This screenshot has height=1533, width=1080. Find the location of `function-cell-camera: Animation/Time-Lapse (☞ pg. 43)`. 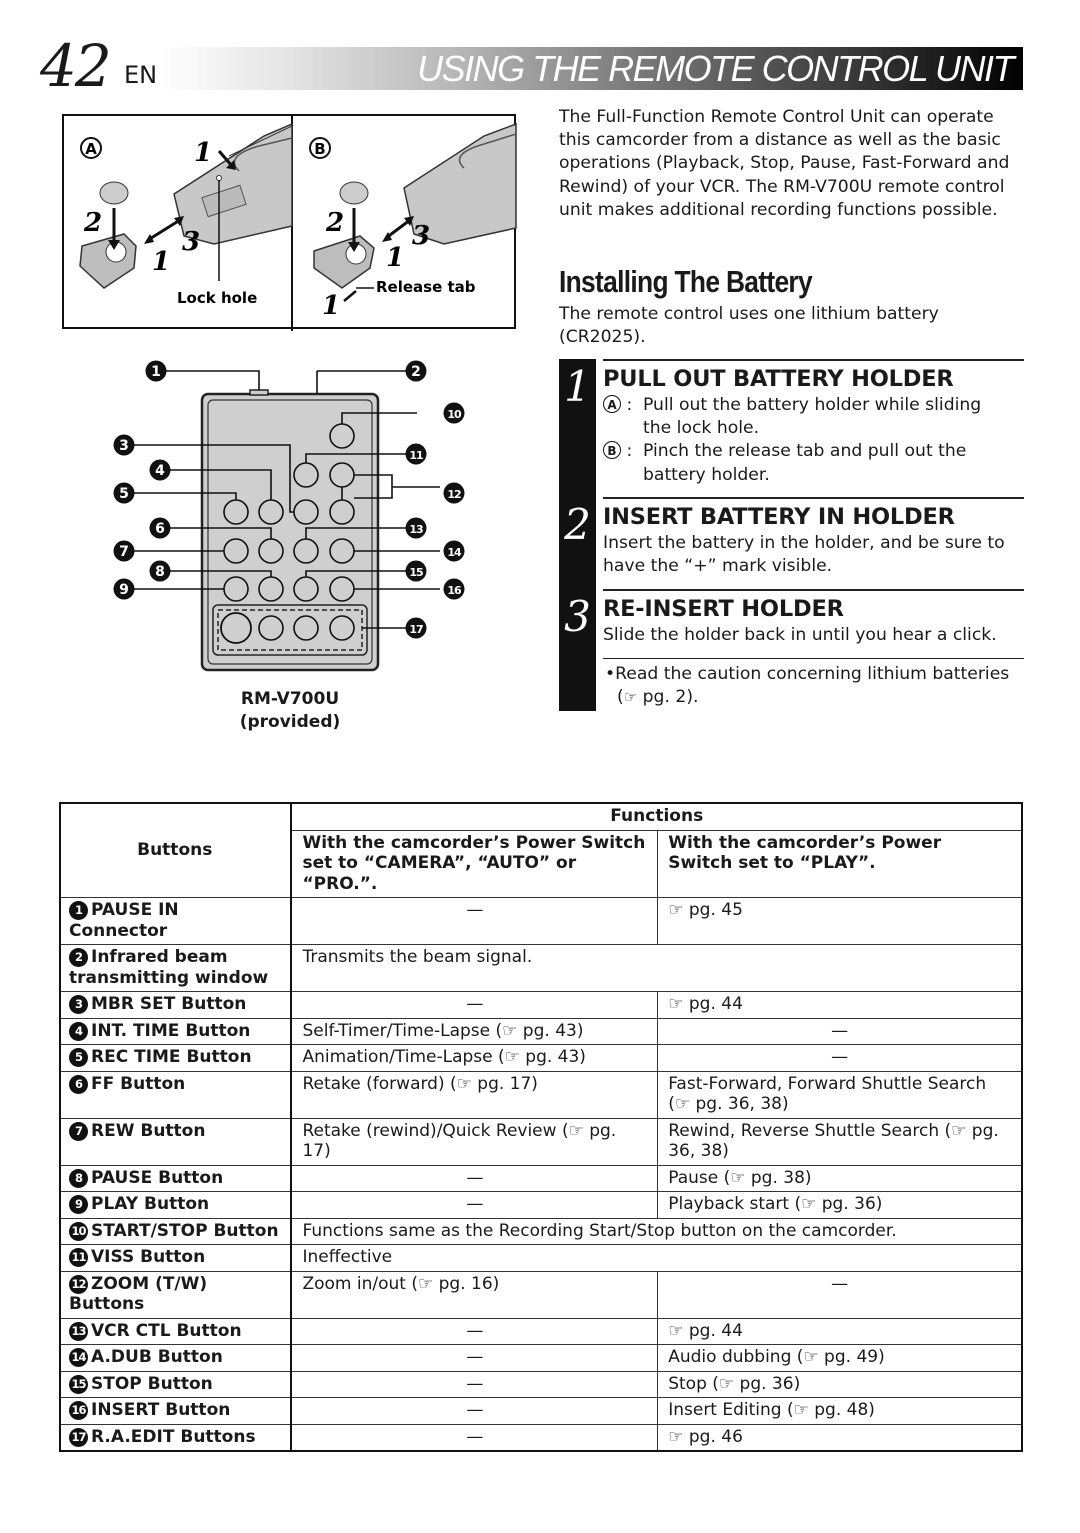

function-cell-camera: Animation/Time-Lapse (☞ pg. 43) is located at coordinates (474, 1058).